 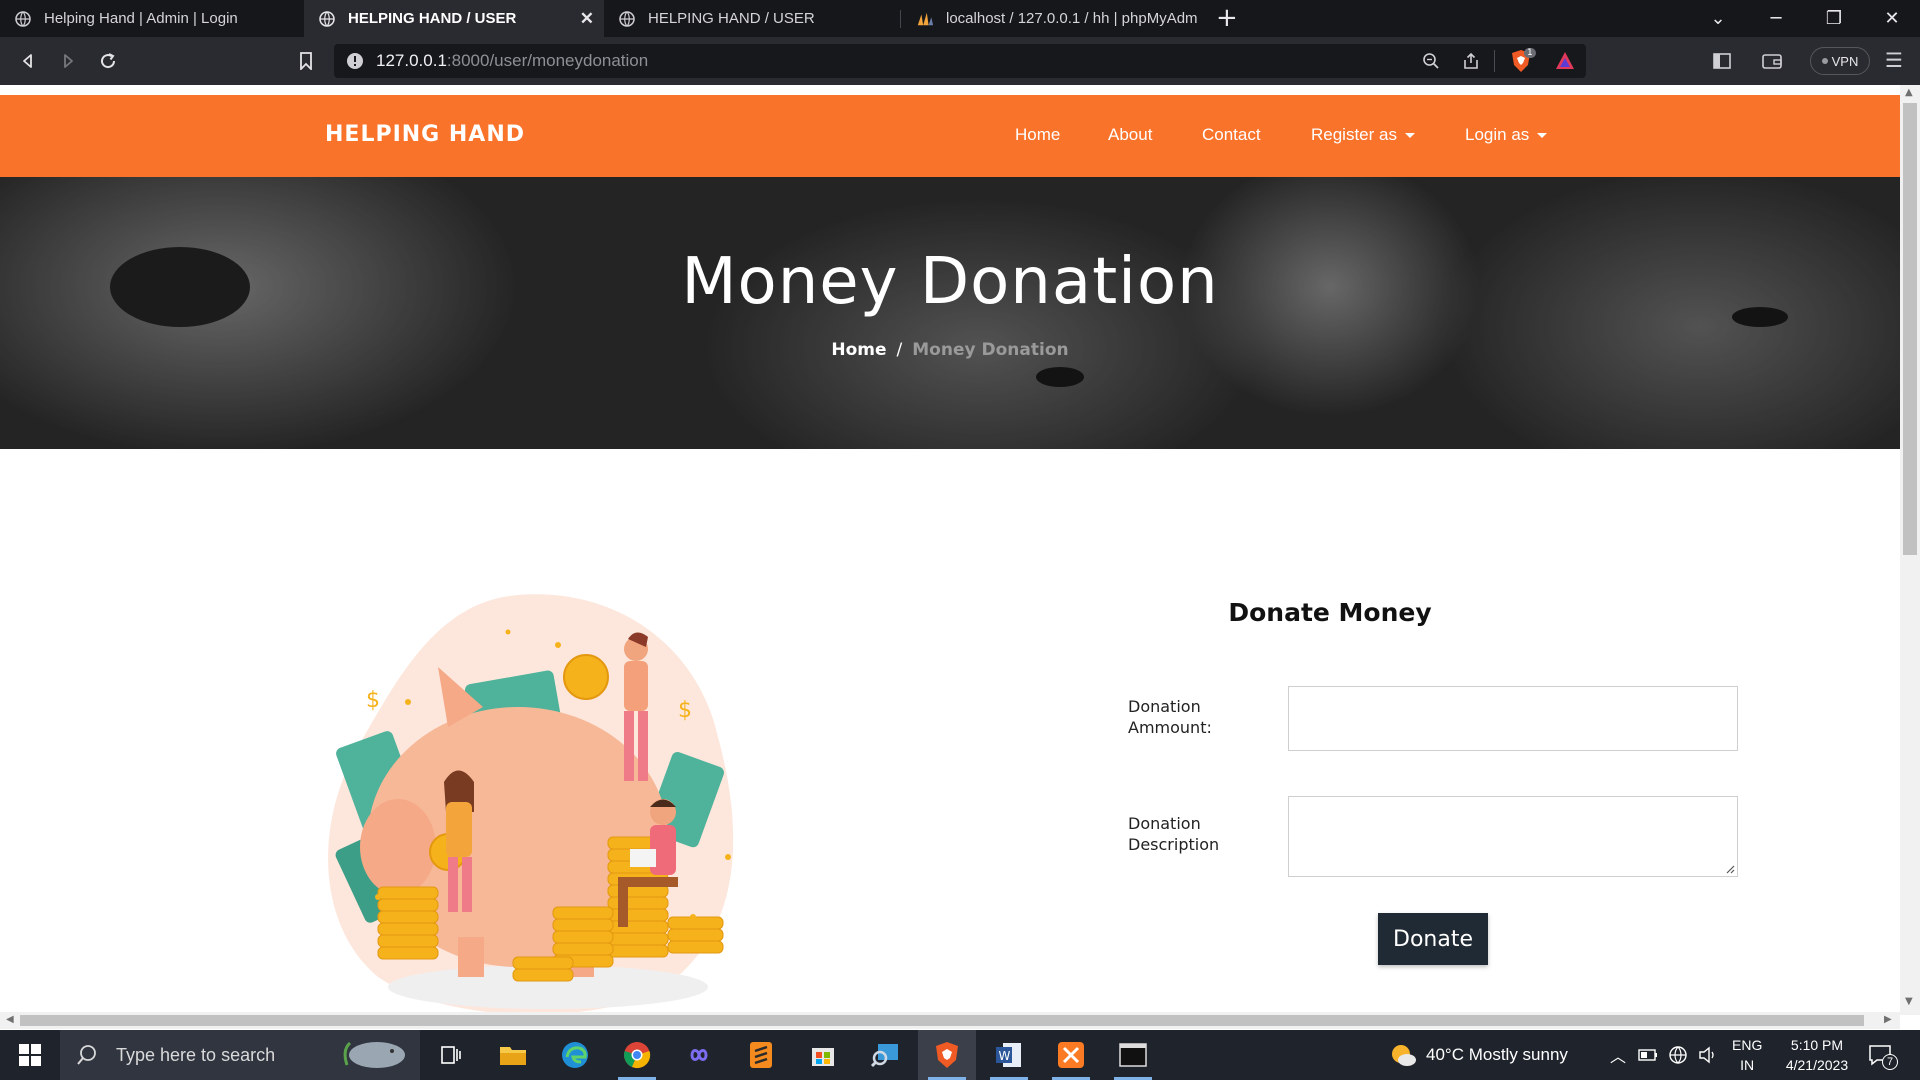 I want to click on page-title: Money Donation, so click(x=950, y=282).